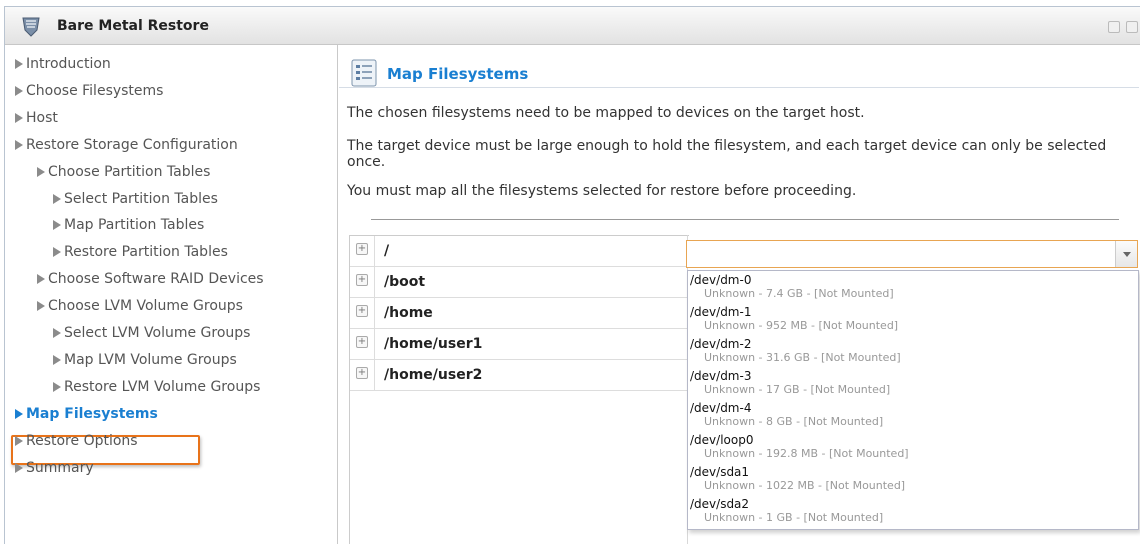 Image resolution: width=1140 pixels, height=544 pixels. Describe the element at coordinates (720, 472) in the screenshot. I see `device-path: /dev/sda1` at that location.